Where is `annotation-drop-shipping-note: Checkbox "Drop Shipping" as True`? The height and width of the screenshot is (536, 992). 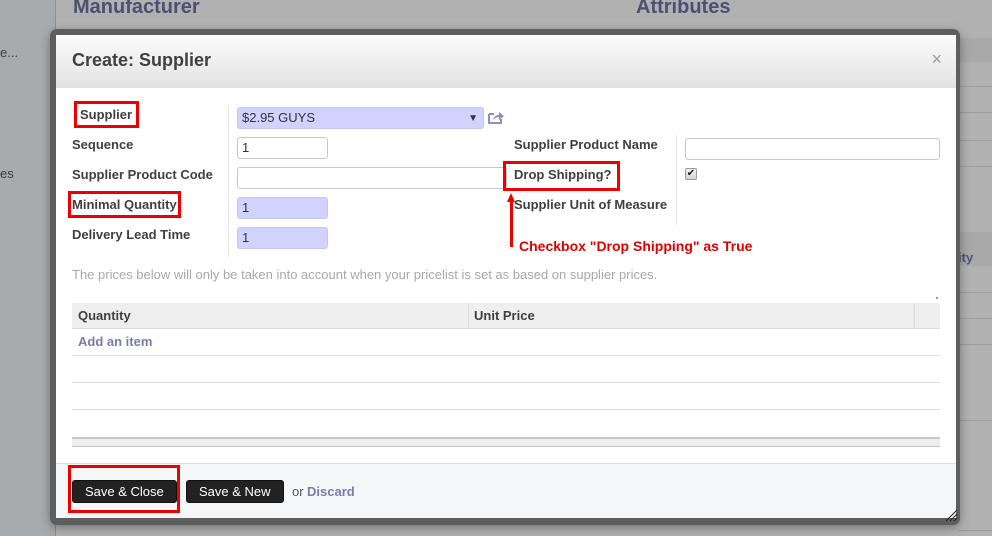 annotation-drop-shipping-note: Checkbox "Drop Shipping" as True is located at coordinates (636, 246).